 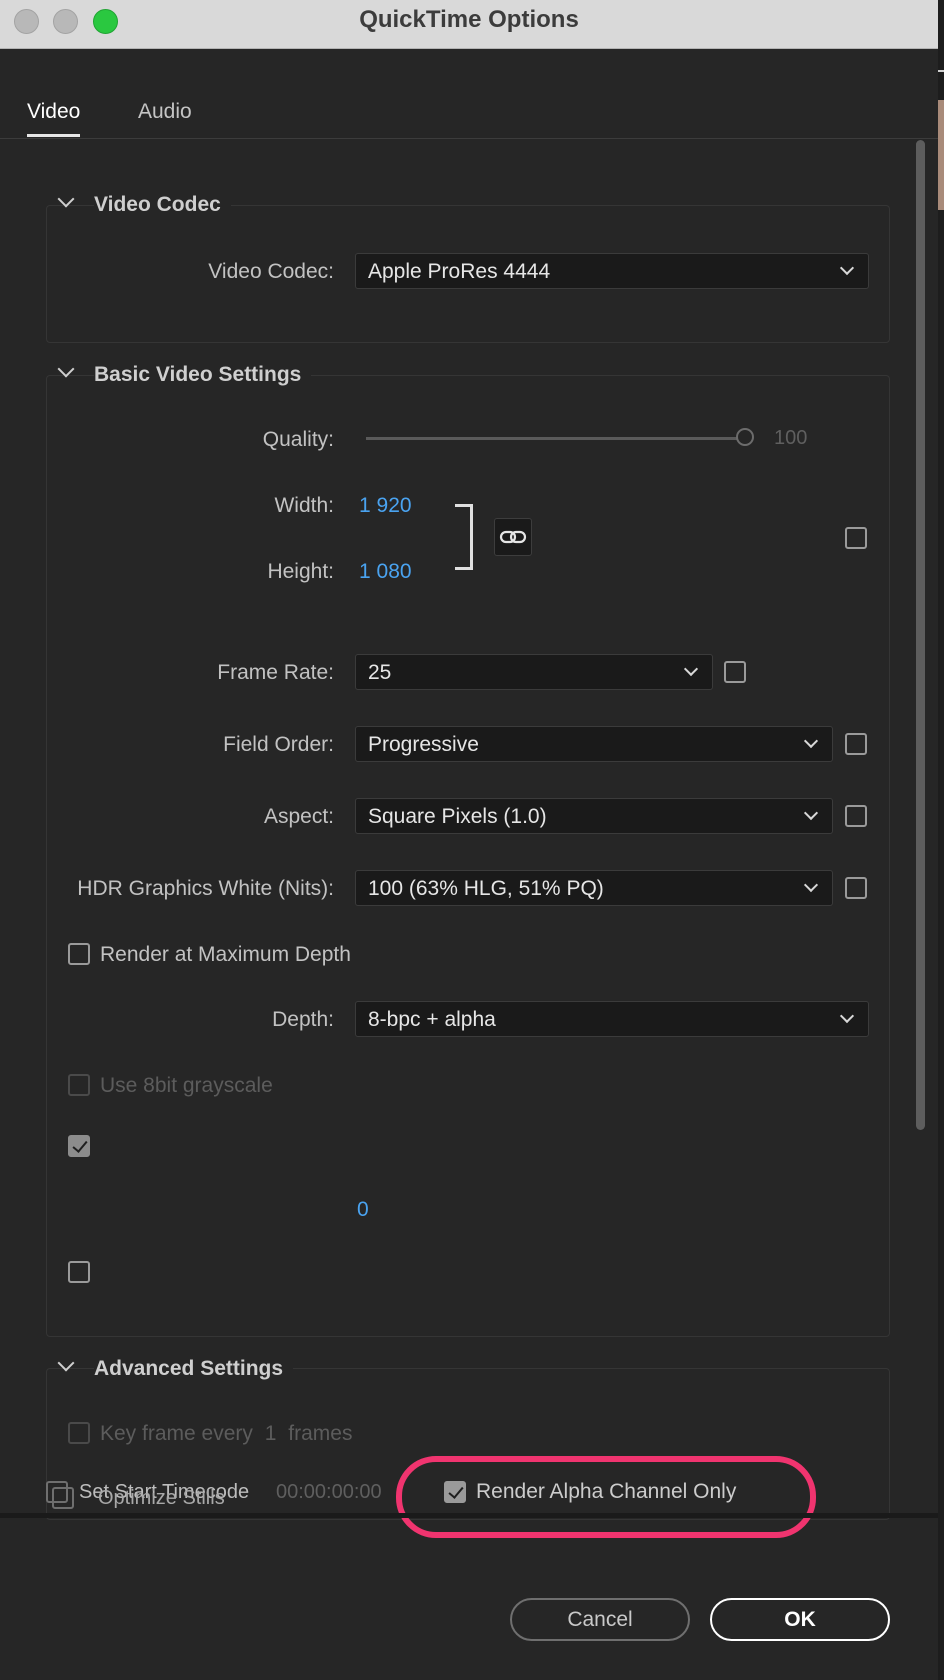 What do you see at coordinates (469, 1515) in the screenshot?
I see `footer-separator` at bounding box center [469, 1515].